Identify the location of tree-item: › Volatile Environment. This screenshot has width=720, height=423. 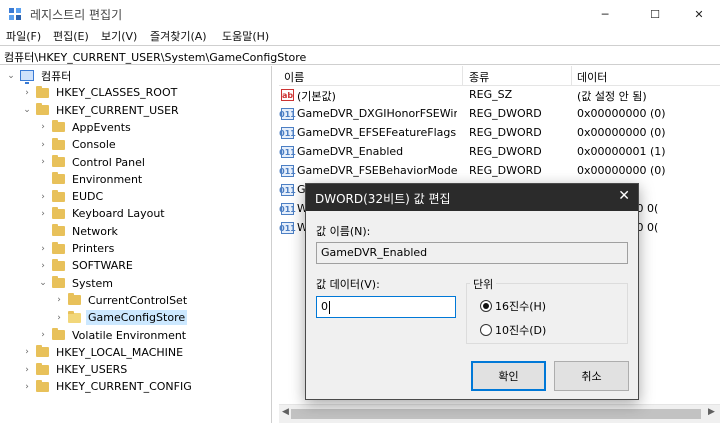
(113, 335).